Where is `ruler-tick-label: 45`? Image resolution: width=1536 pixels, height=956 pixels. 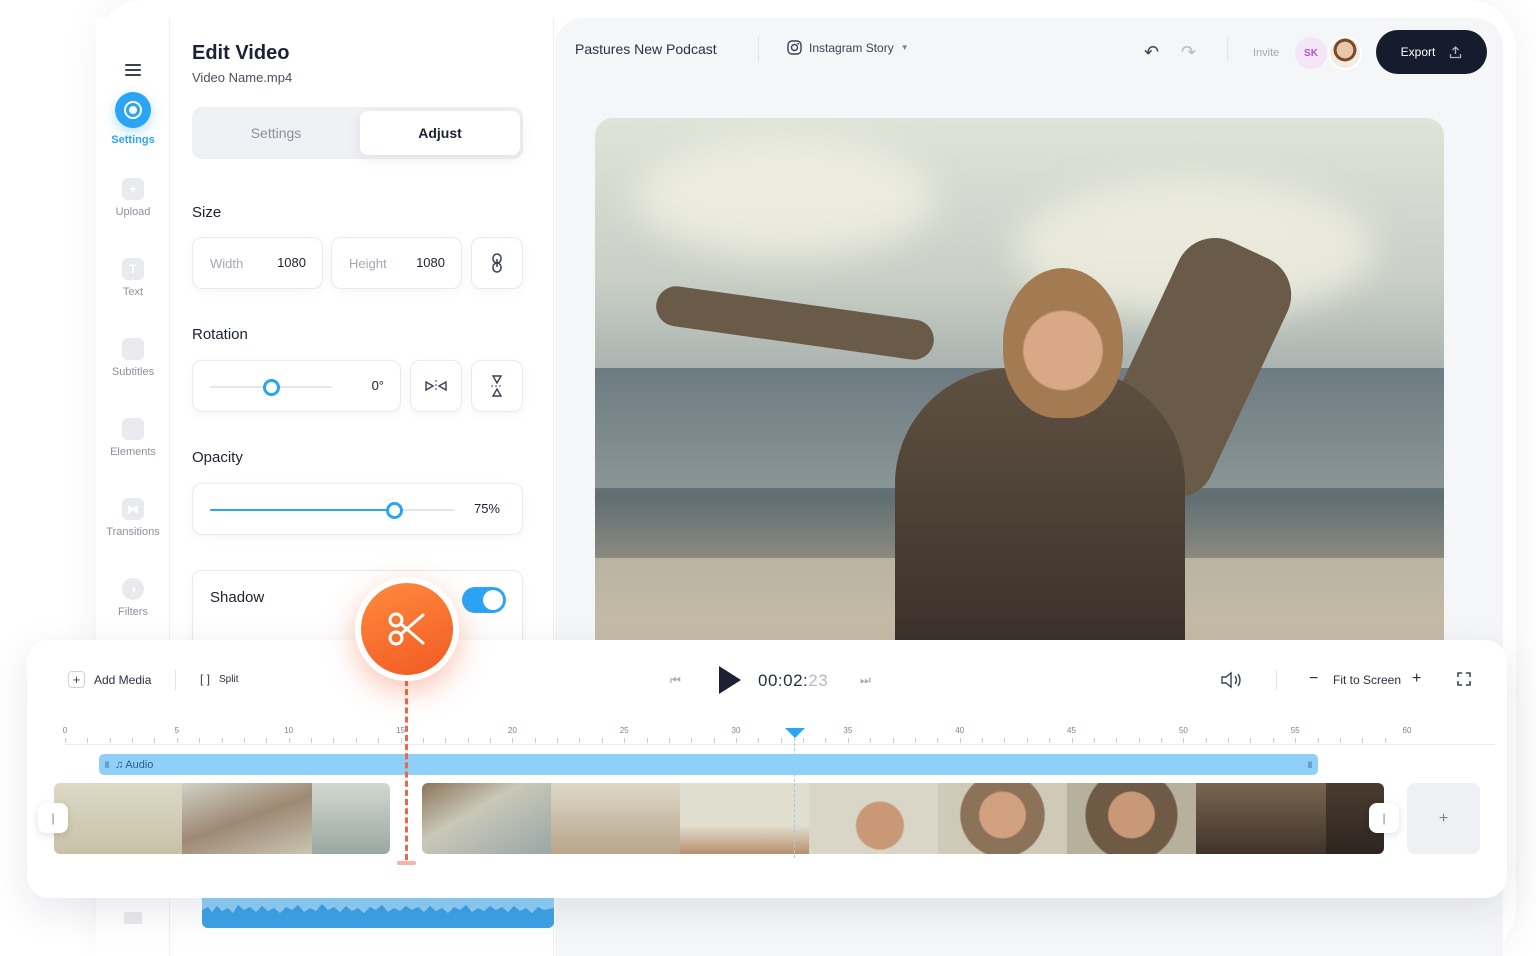 ruler-tick-label: 45 is located at coordinates (1071, 730).